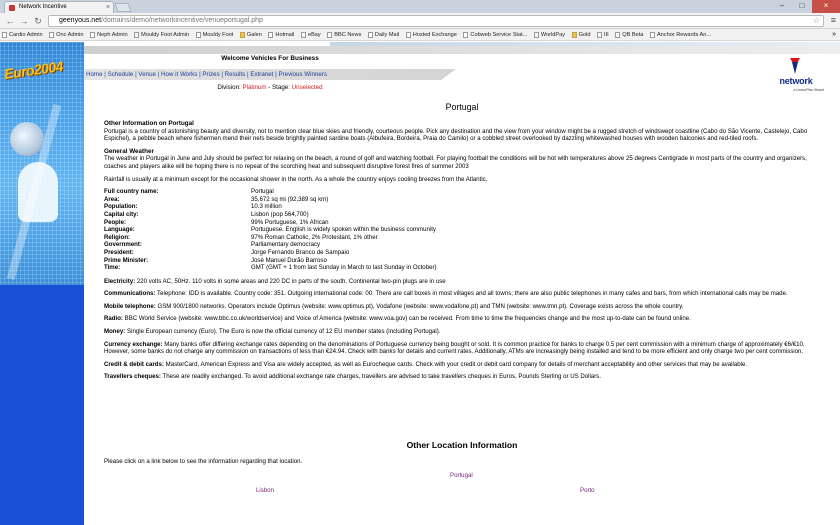 Image resolution: width=840 pixels, height=525 pixels. Describe the element at coordinates (123, 7) in the screenshot. I see `new-tab-button` at that location.